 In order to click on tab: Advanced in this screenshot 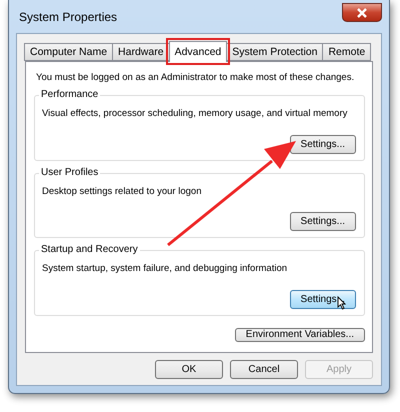, I will do `click(198, 51)`.